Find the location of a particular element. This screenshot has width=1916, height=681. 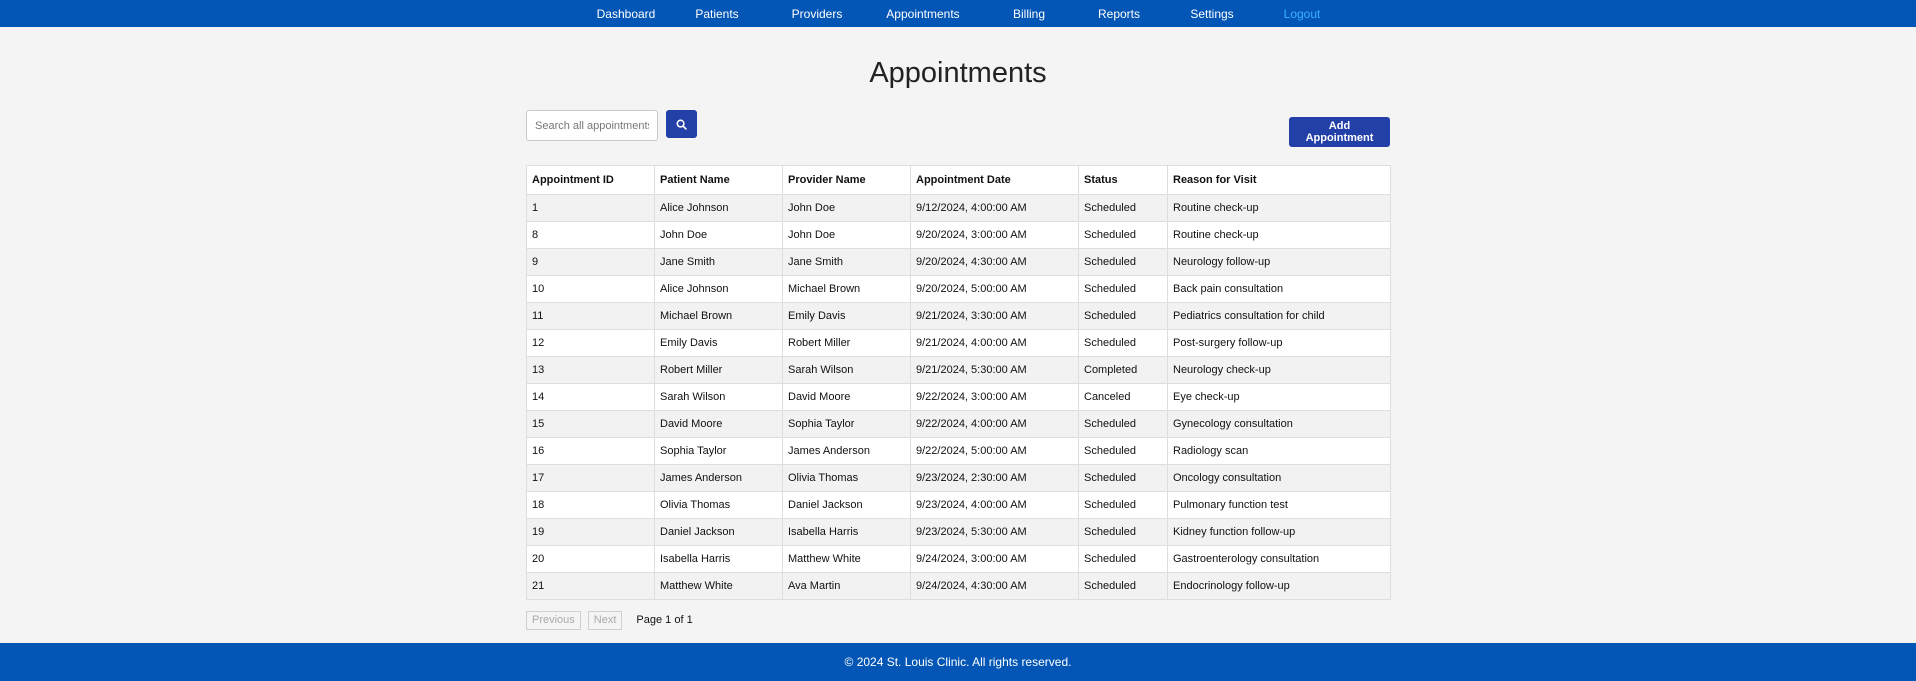

table-cell: 19 is located at coordinates (590, 532).